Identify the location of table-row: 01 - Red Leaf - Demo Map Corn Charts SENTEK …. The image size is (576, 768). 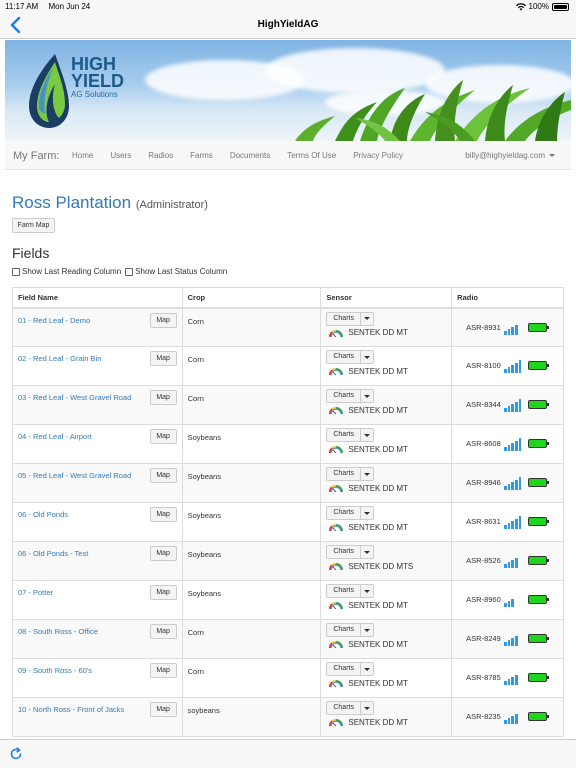
(288, 327).